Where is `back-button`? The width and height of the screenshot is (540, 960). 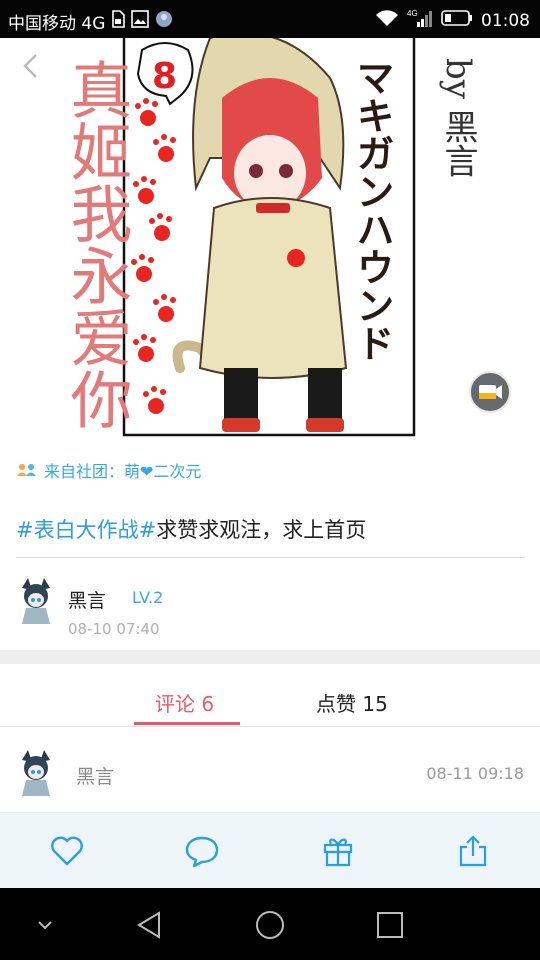
back-button is located at coordinates (32, 66).